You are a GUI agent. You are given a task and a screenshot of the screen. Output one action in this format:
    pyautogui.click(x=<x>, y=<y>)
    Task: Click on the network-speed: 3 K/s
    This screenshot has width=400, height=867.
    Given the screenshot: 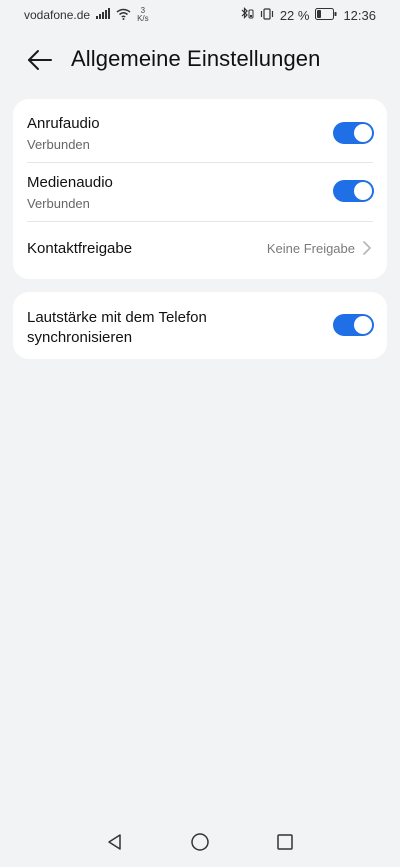 What is the action you would take?
    pyautogui.click(x=143, y=15)
    